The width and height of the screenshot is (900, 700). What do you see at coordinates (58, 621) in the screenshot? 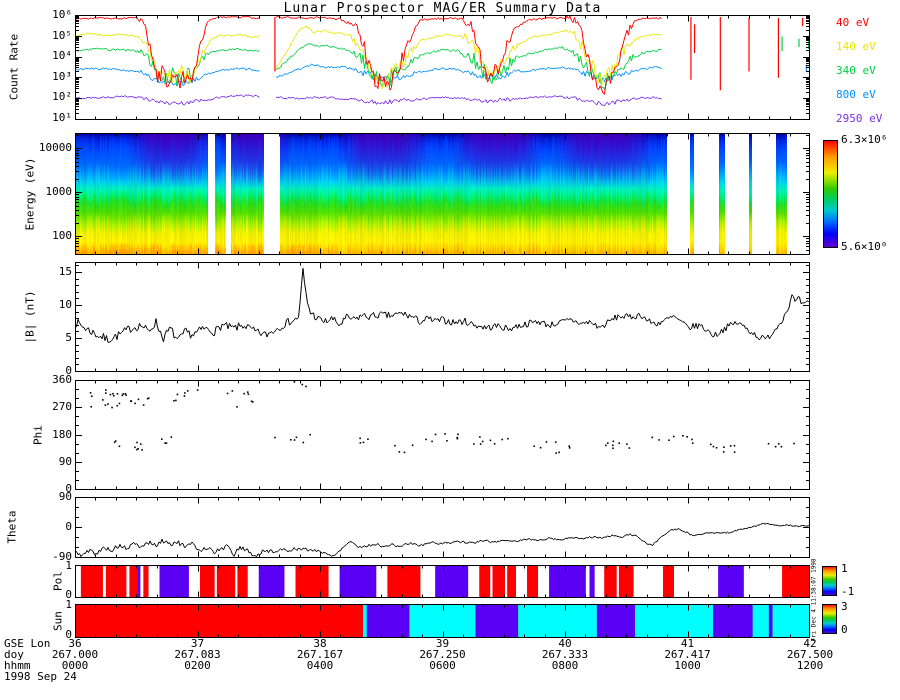
I see `sun-axis-label: Sun` at bounding box center [58, 621].